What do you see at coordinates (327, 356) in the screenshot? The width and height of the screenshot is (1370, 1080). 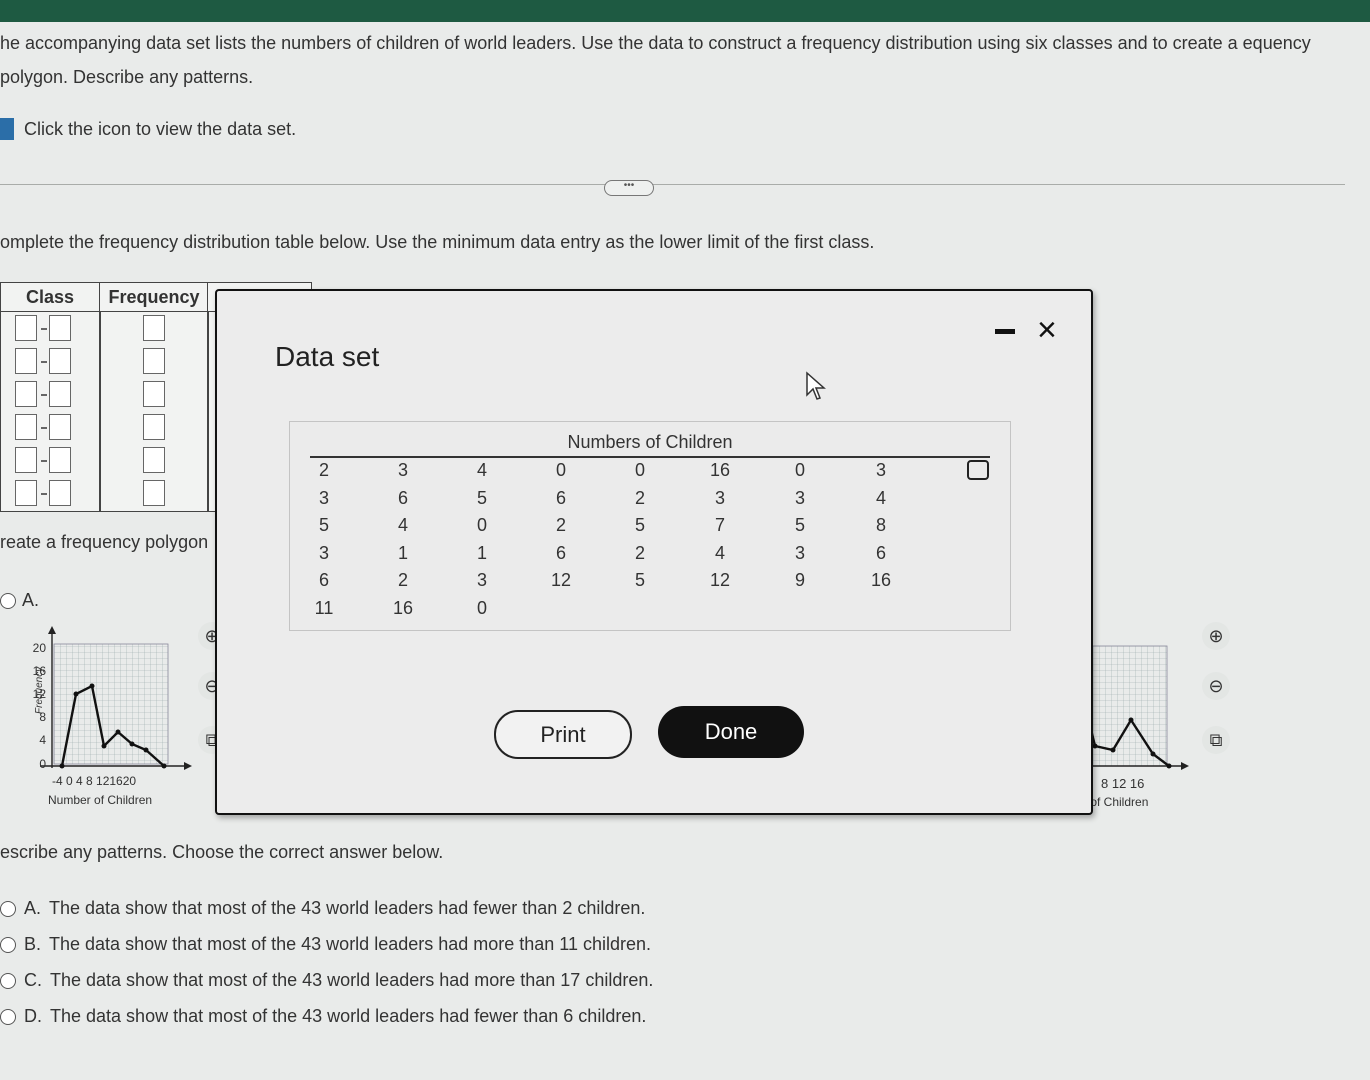 I see `dialog-title: Data set` at bounding box center [327, 356].